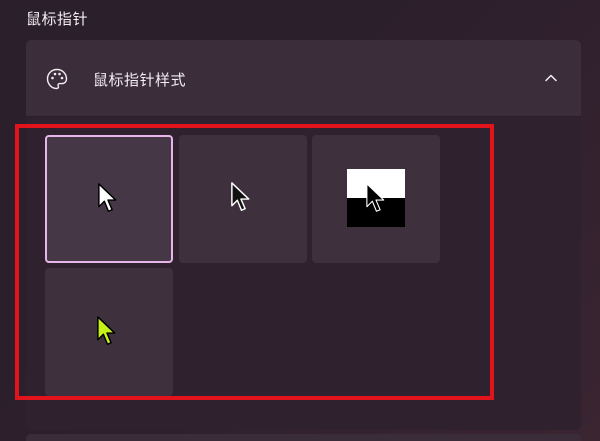 The width and height of the screenshot is (600, 441). What do you see at coordinates (57, 19) in the screenshot?
I see `section-title: 鼠标指针` at bounding box center [57, 19].